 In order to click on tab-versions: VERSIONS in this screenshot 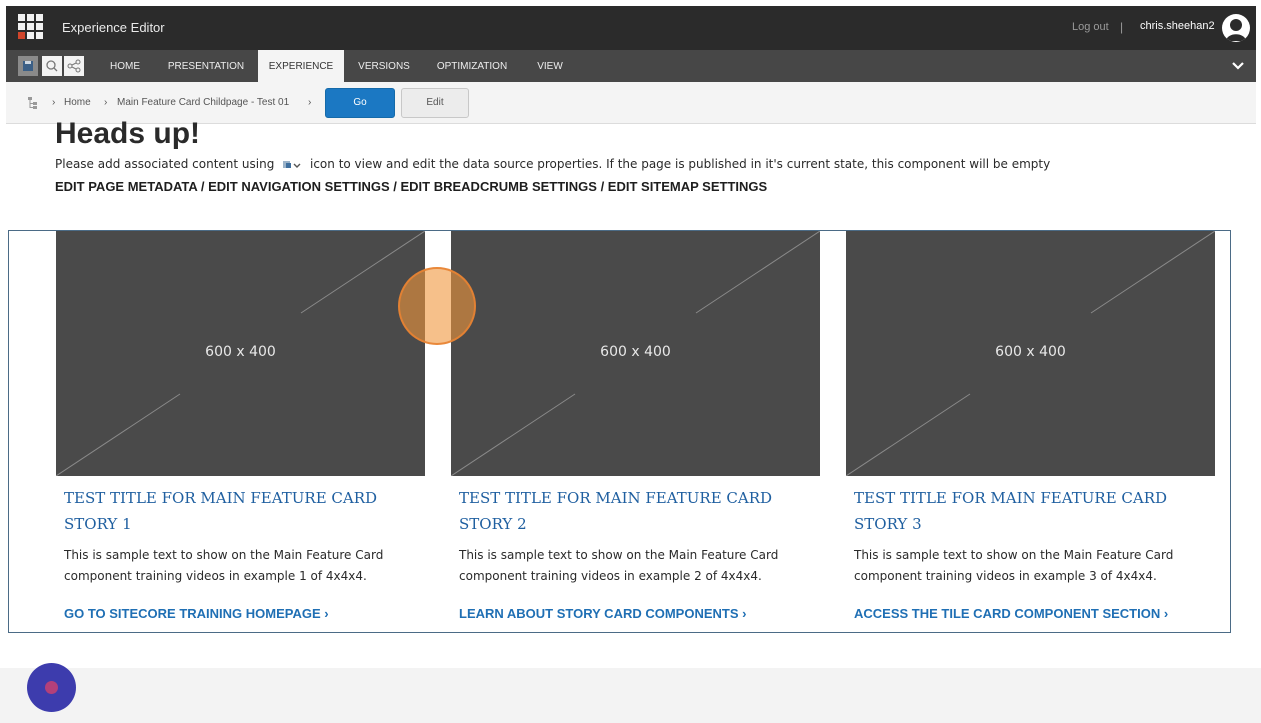, I will do `click(384, 66)`.